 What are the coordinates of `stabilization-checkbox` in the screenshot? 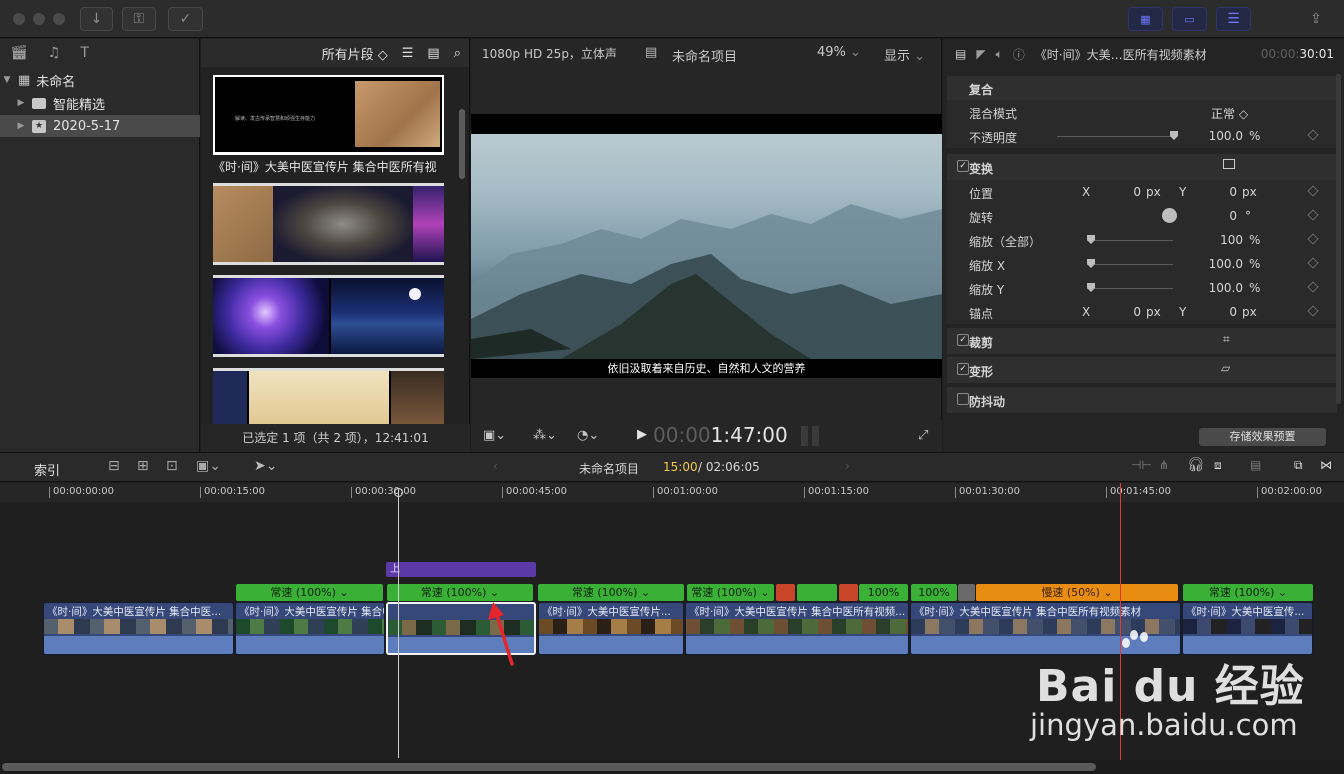 It's located at (963, 399).